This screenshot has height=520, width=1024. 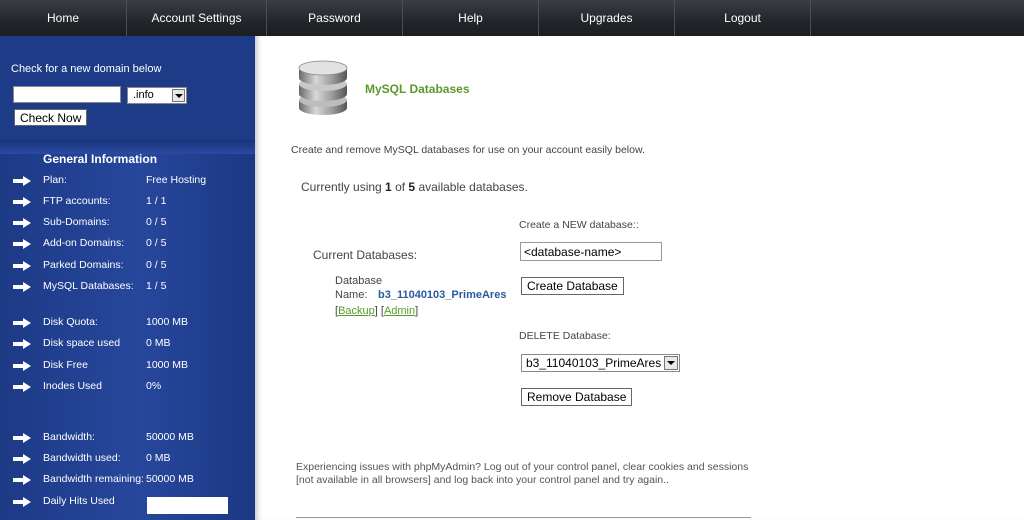 I want to click on daily-hits-bar, so click(x=187, y=505).